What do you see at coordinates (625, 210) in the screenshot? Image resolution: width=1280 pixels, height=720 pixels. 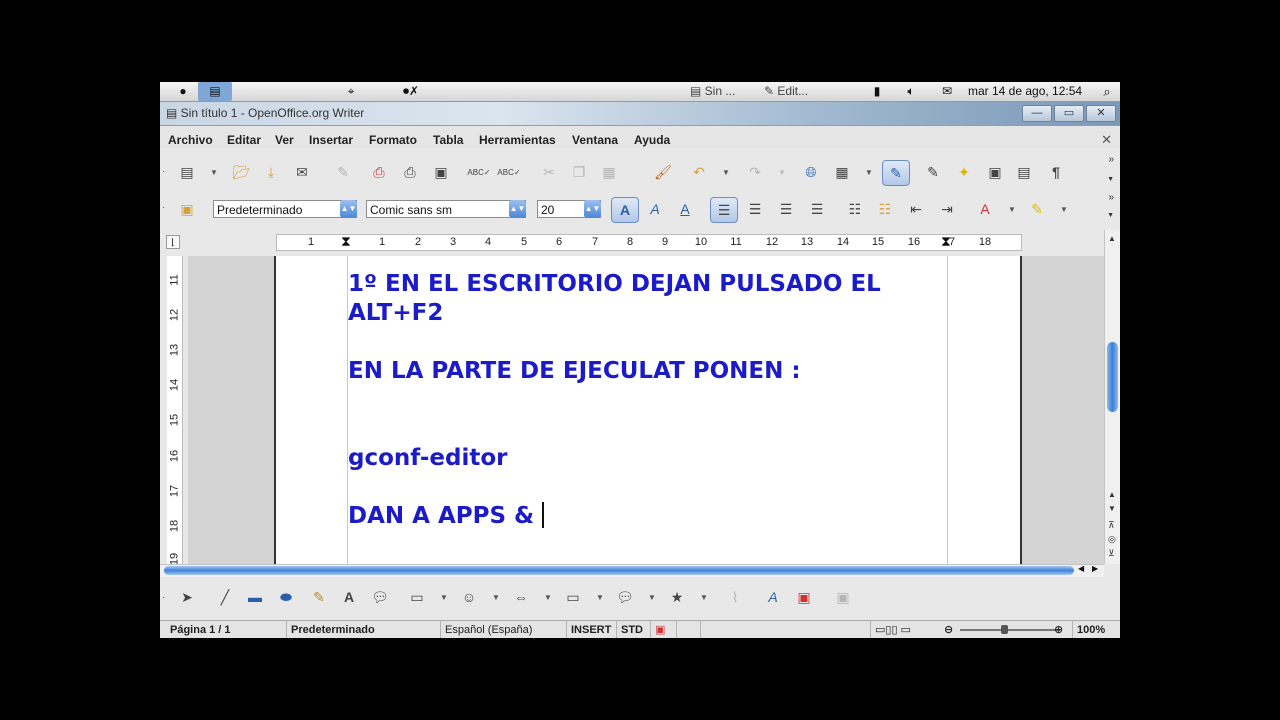 I see `bold-icon: A` at bounding box center [625, 210].